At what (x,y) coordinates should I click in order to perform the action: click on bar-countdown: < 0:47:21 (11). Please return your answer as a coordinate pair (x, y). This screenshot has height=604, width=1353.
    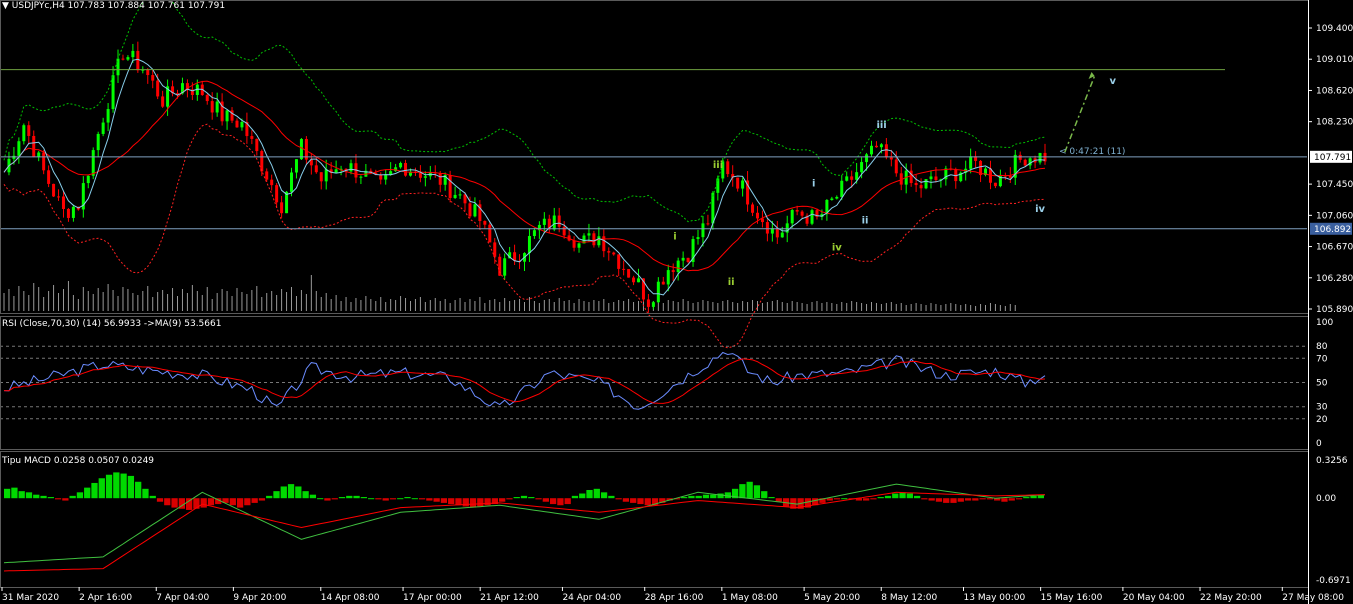
    Looking at the image, I should click on (1092, 152).